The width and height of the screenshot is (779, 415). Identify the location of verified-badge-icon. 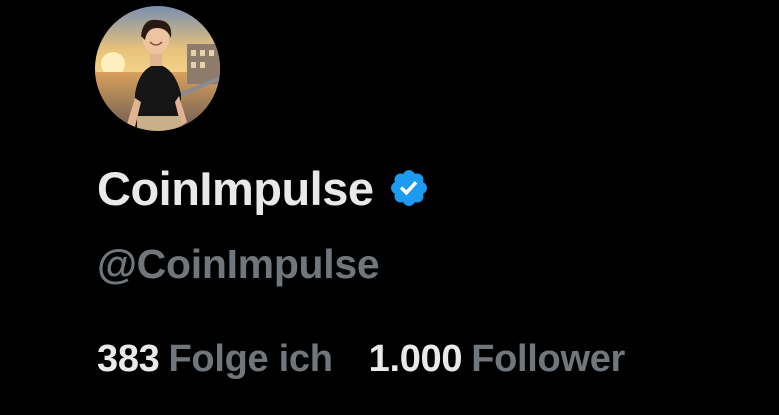
(409, 188).